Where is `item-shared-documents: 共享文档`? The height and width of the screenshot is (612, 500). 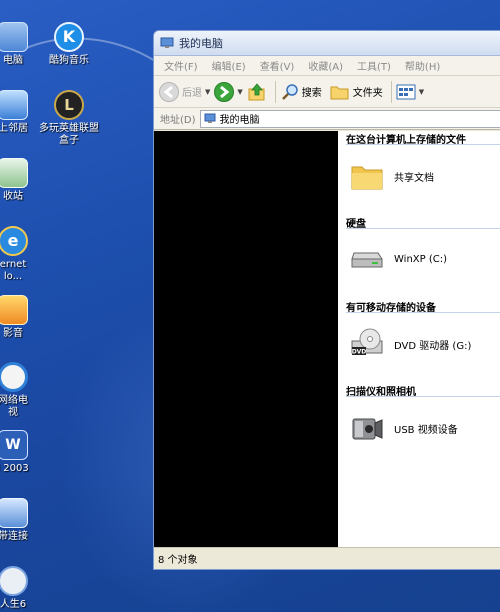
item-shared-documents: 共享文档 is located at coordinates (392, 176).